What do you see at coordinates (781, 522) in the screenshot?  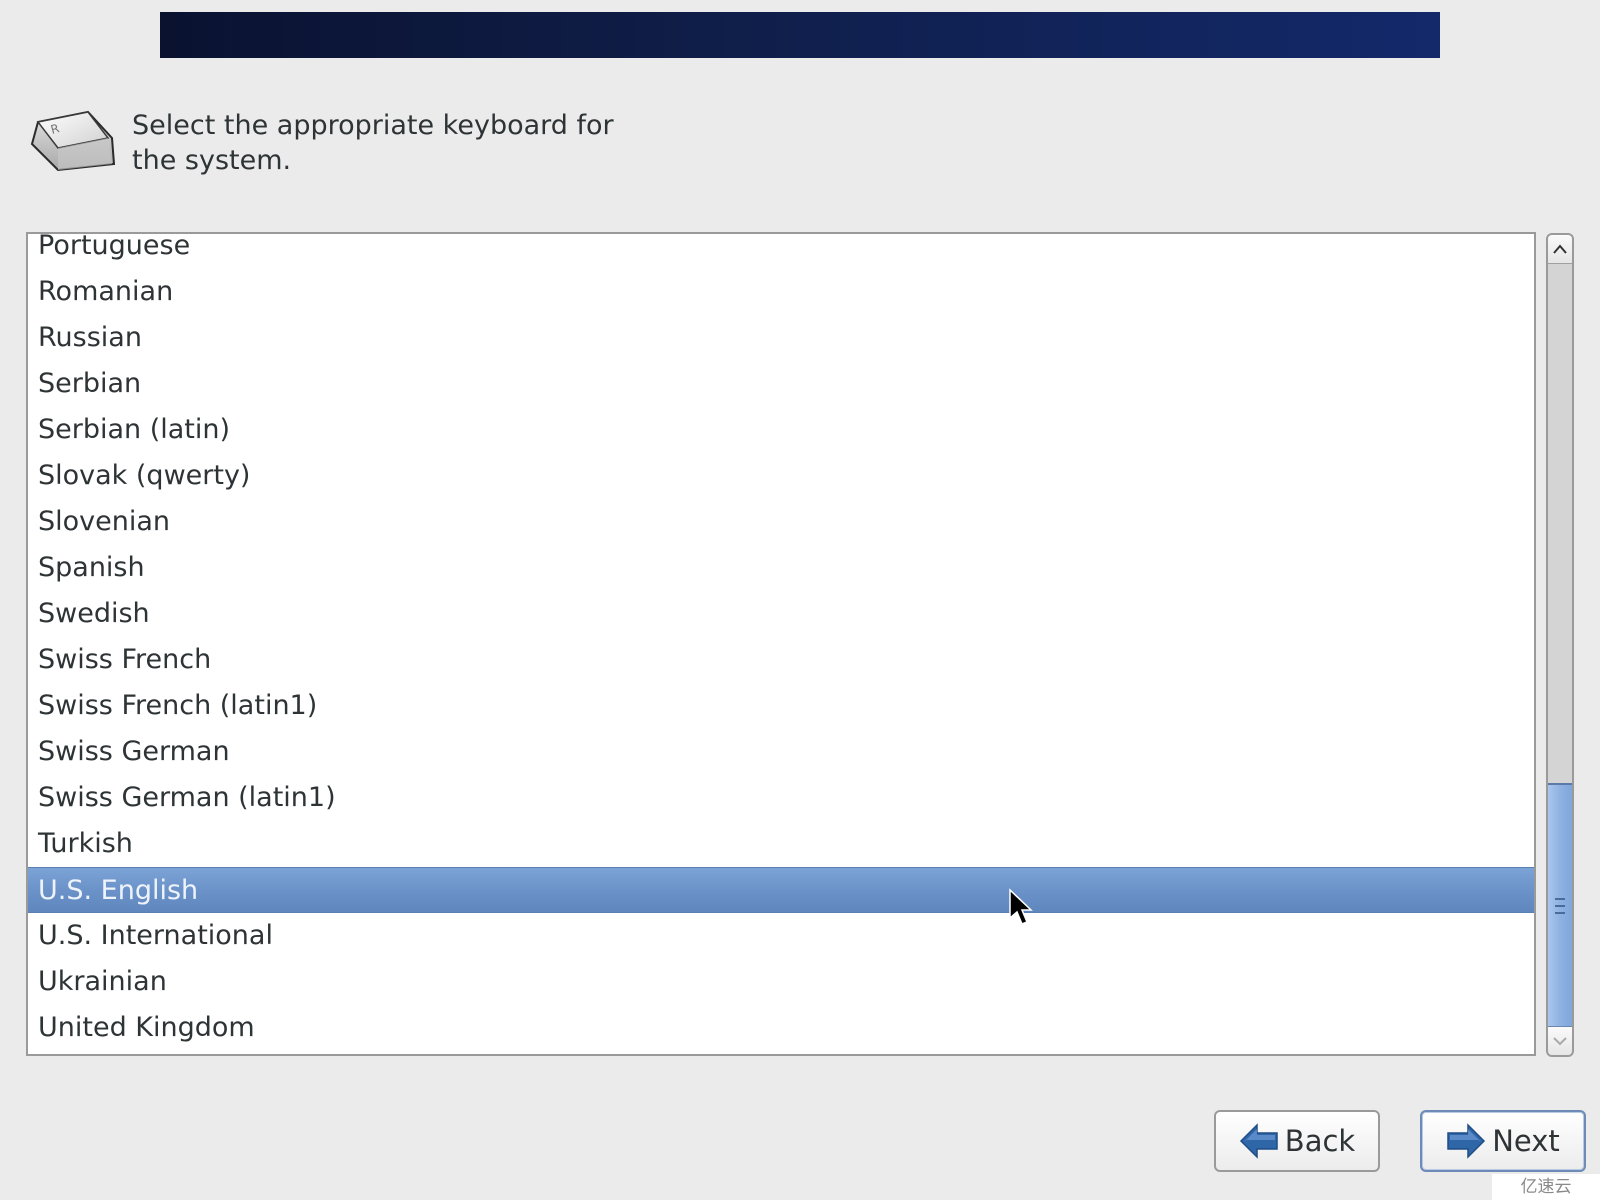 I see `list-item: Slovenian` at bounding box center [781, 522].